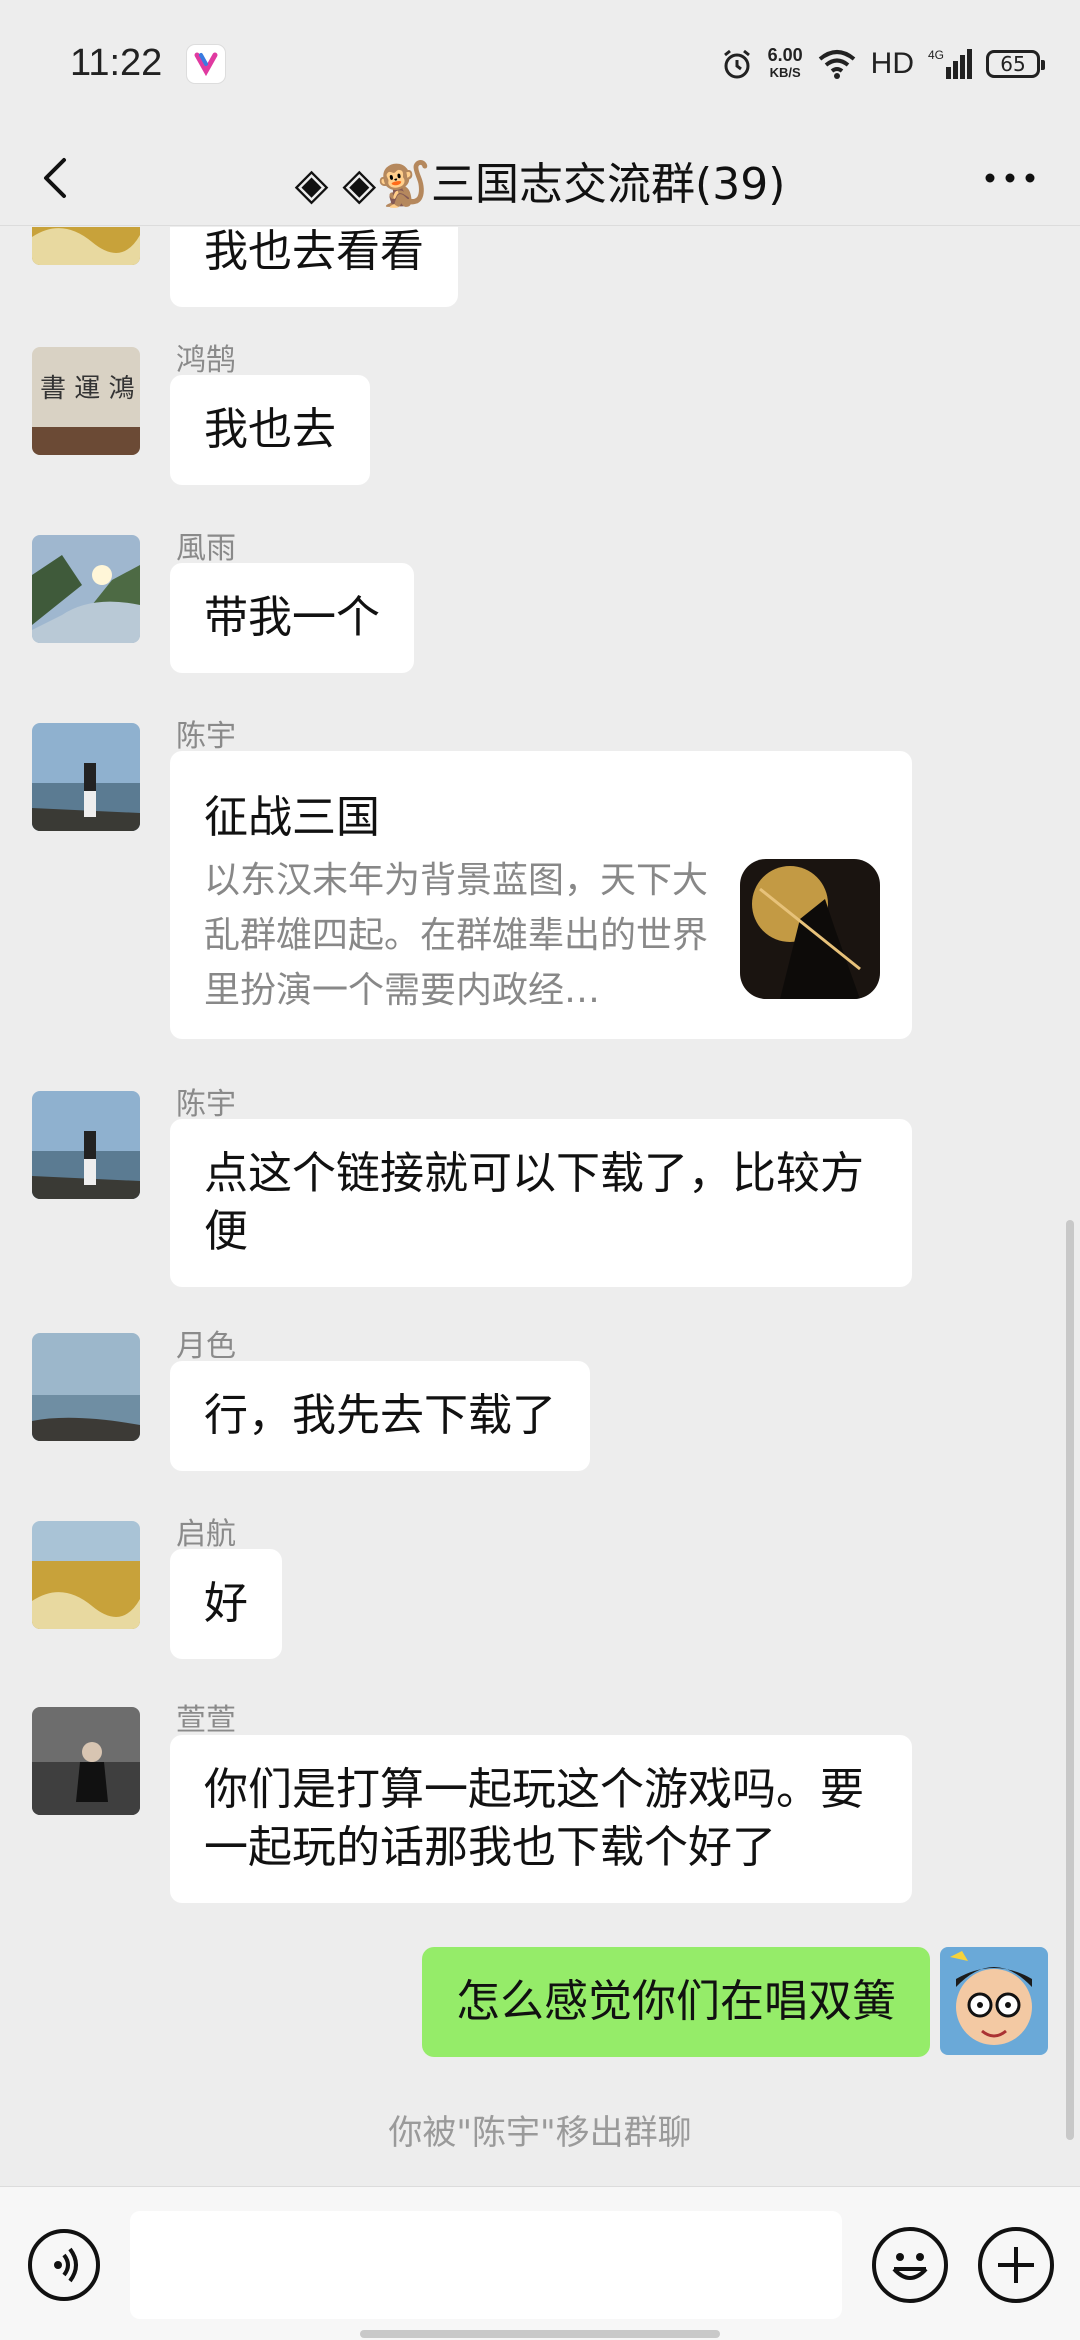  What do you see at coordinates (206, 1346) in the screenshot?
I see `sender-name: 月色` at bounding box center [206, 1346].